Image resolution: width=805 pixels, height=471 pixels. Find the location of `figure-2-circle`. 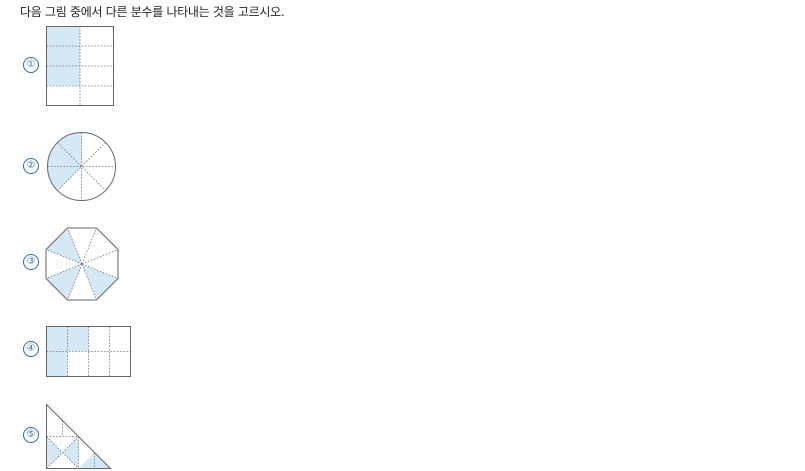

figure-2-circle is located at coordinates (82, 167).